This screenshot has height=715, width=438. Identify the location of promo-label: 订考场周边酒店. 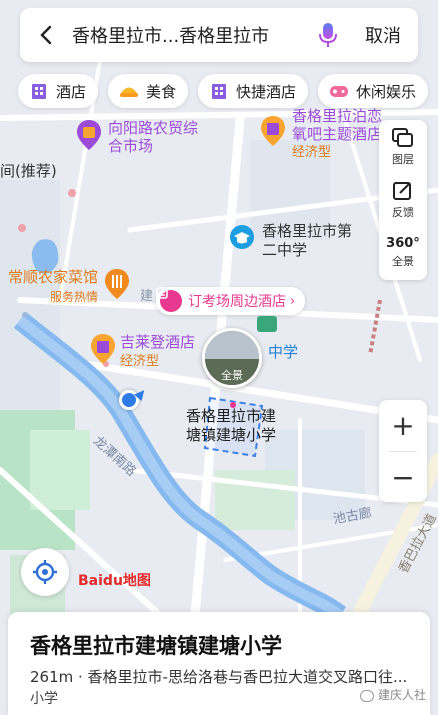
(237, 302).